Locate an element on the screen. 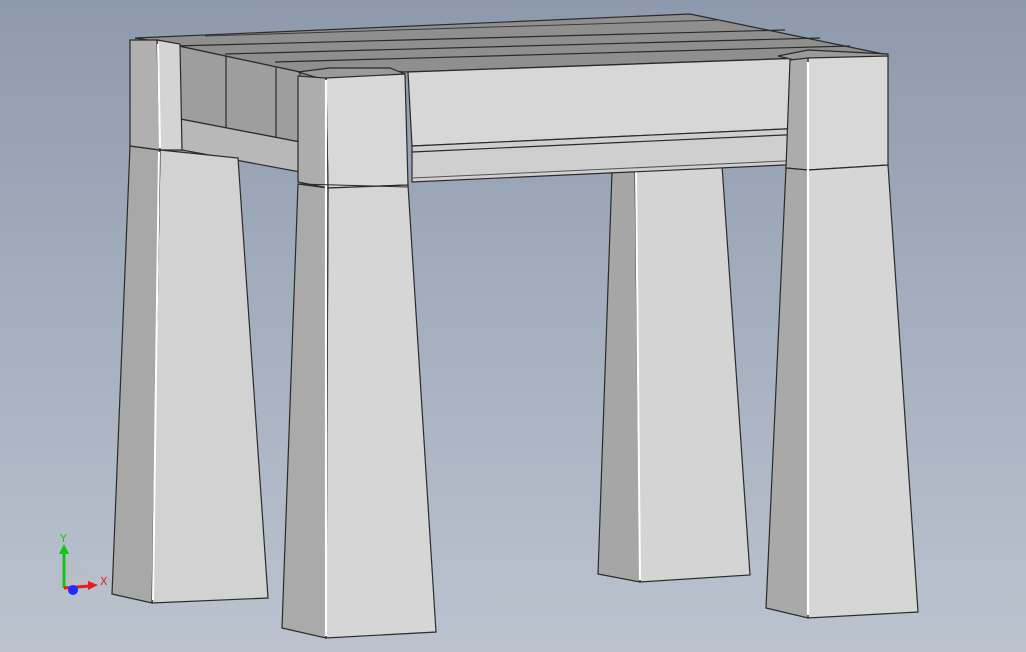  triad-x-label: X is located at coordinates (104, 581).